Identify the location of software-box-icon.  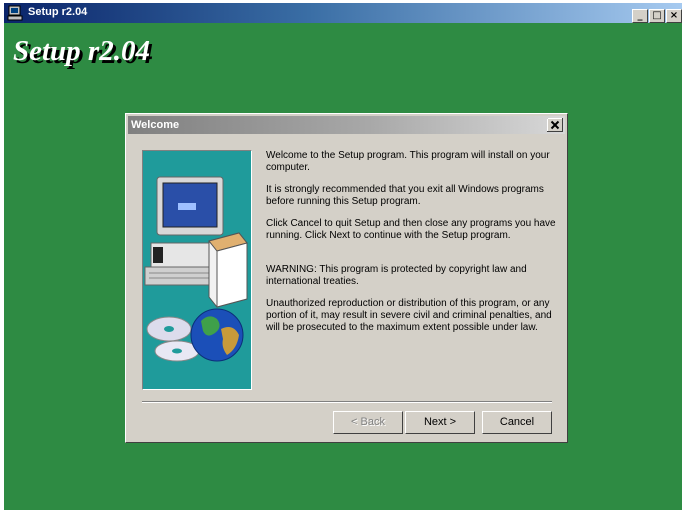
(228, 270).